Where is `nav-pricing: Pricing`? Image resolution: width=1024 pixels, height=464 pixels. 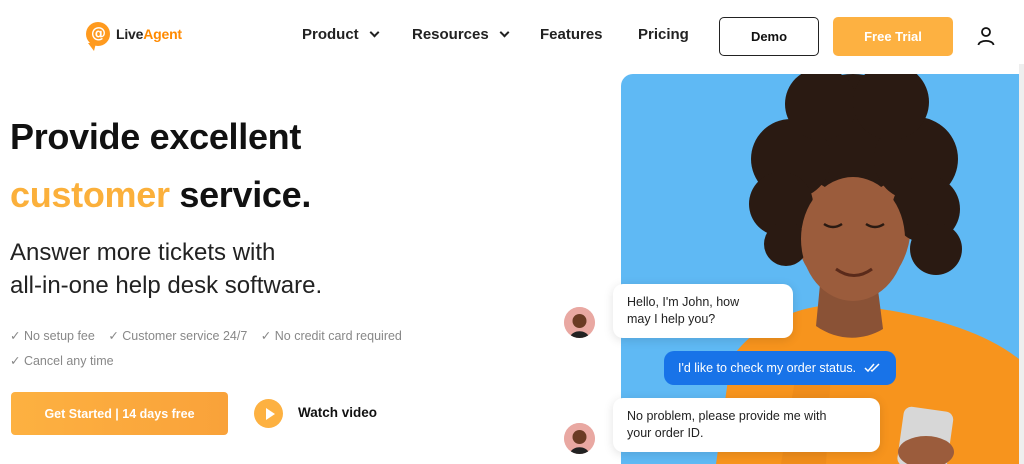 nav-pricing: Pricing is located at coordinates (663, 34).